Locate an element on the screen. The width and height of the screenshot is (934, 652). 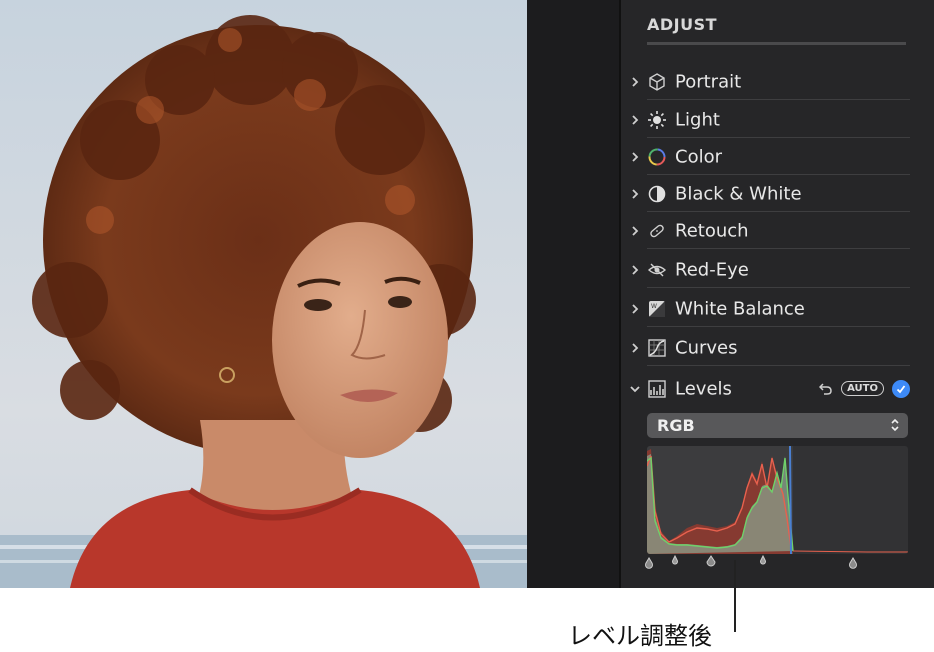
enabled-checkmark is located at coordinates (901, 388).